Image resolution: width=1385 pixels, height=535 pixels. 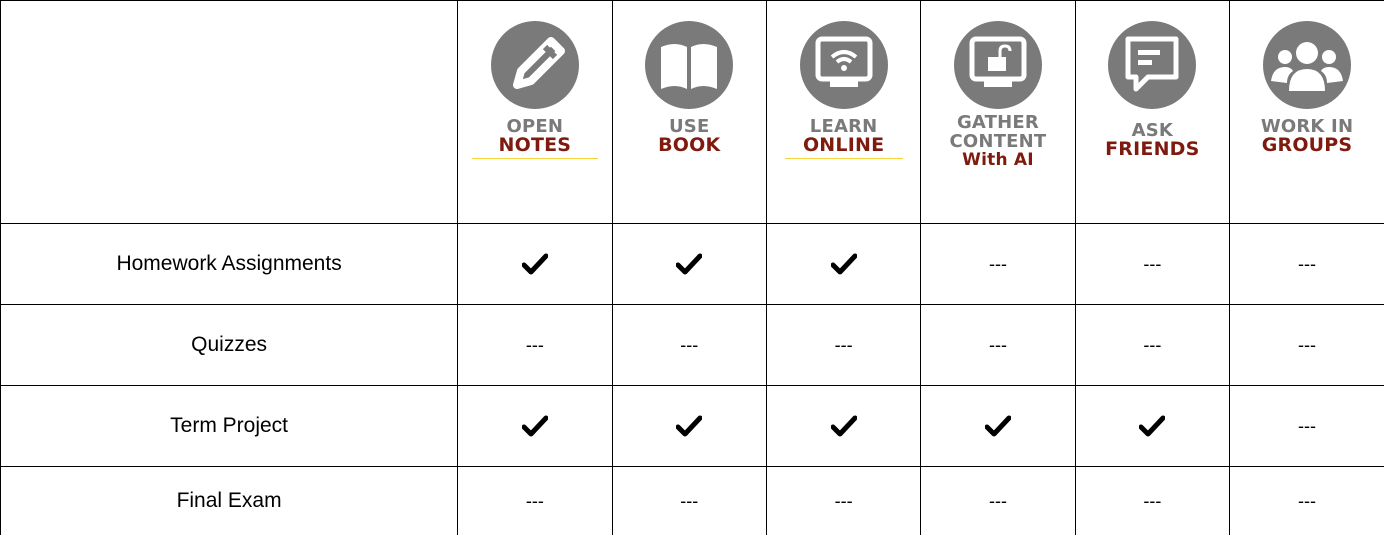 What do you see at coordinates (843, 112) in the screenshot?
I see `column-learn-online: LEARN ONLINE` at bounding box center [843, 112].